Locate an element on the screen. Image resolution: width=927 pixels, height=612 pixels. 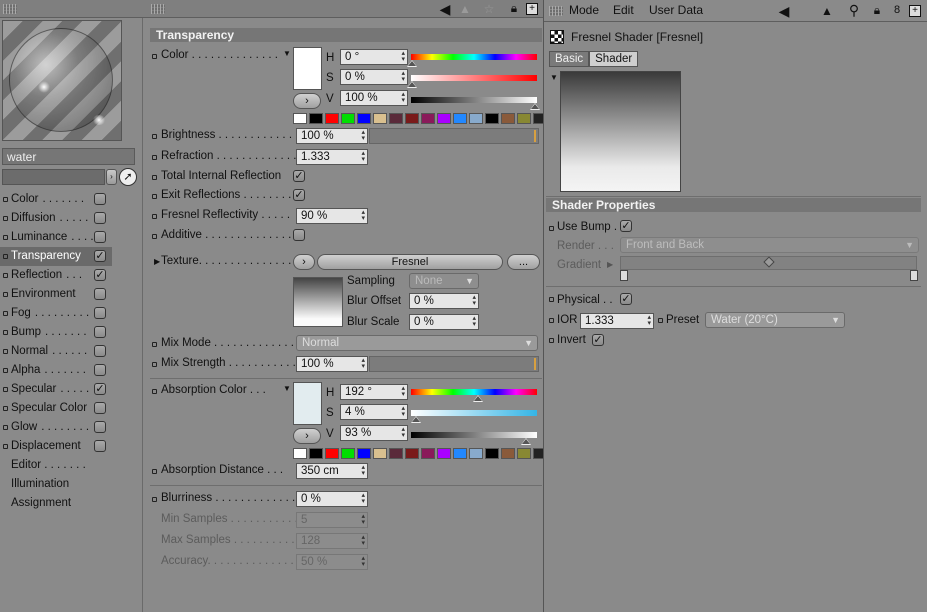
absorption-hue-field: 192 ° is located at coordinates (374, 392).